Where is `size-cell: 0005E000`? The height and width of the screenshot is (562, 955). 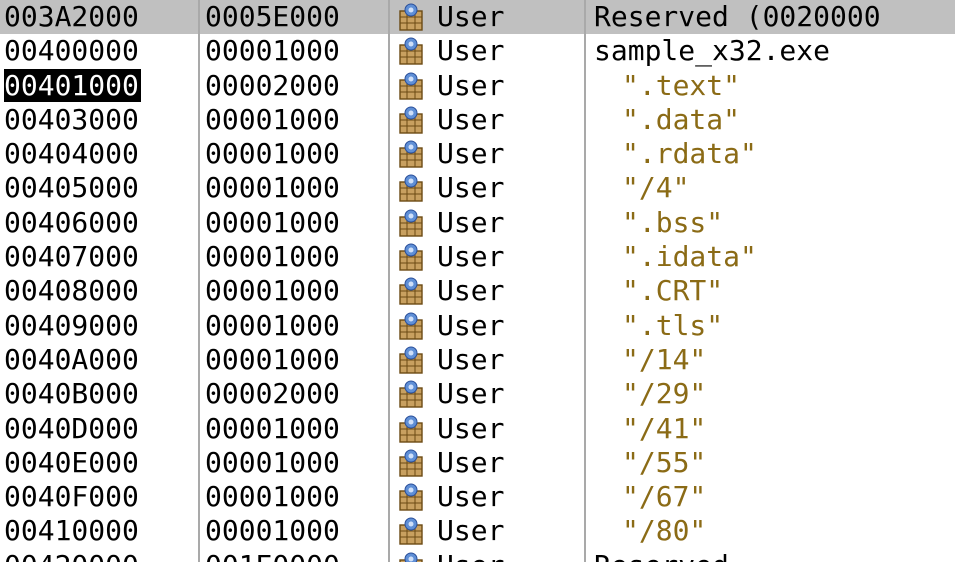
size-cell: 0005E000 is located at coordinates (297, 17).